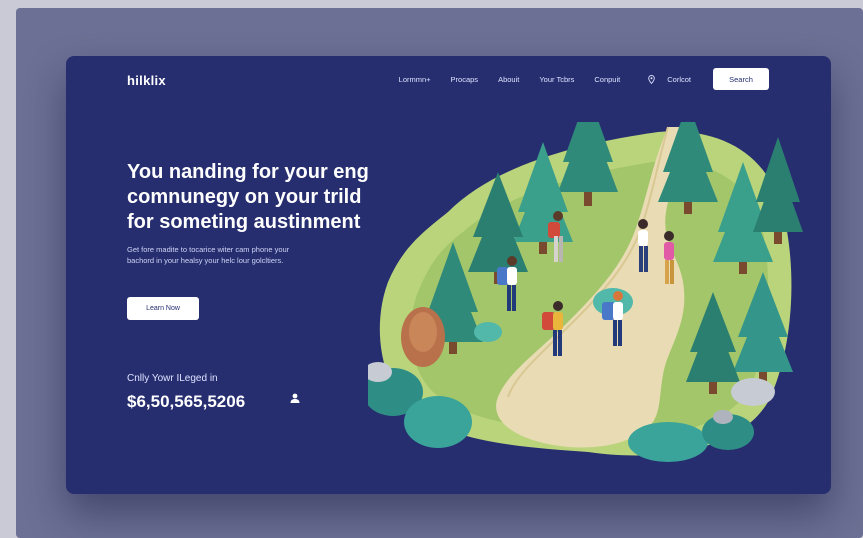 The width and height of the screenshot is (863, 538). Describe the element at coordinates (778, 190) in the screenshot. I see `pine-tree` at that location.